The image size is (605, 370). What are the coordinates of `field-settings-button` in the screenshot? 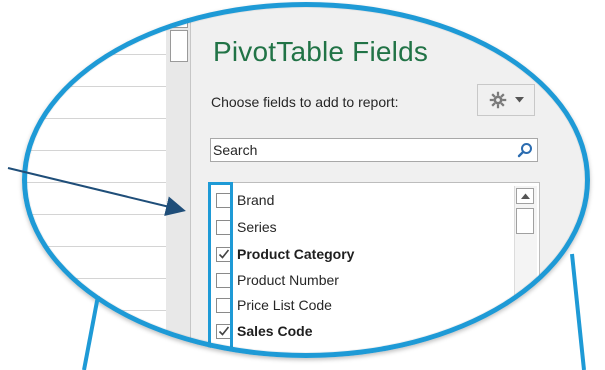 It's located at (506, 100).